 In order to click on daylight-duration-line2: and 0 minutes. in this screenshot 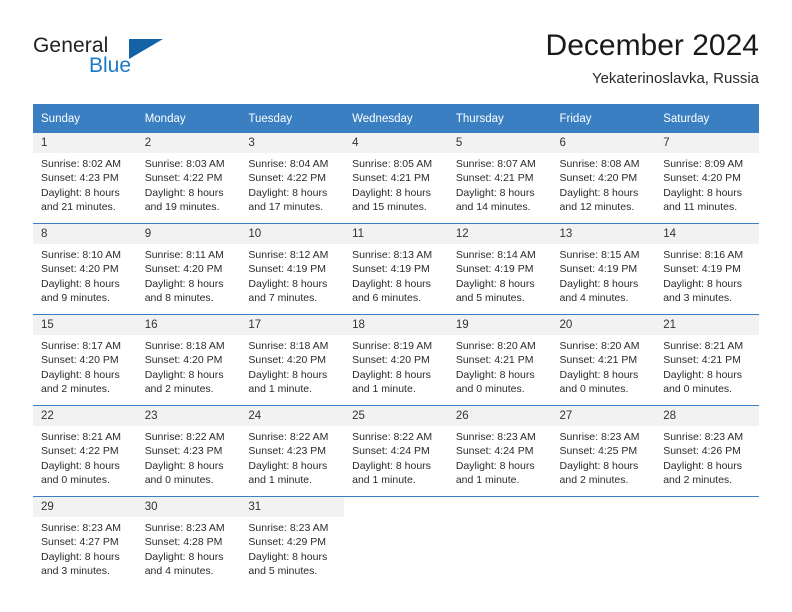, I will do `click(698, 389)`.